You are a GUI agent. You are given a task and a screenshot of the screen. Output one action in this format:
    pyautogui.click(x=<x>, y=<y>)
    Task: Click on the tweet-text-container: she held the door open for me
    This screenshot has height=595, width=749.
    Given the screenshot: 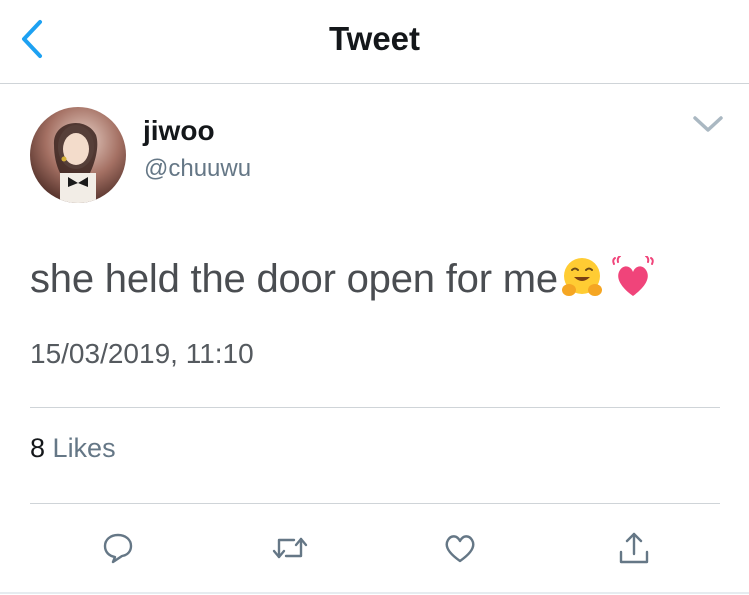 What is the action you would take?
    pyautogui.click(x=343, y=282)
    